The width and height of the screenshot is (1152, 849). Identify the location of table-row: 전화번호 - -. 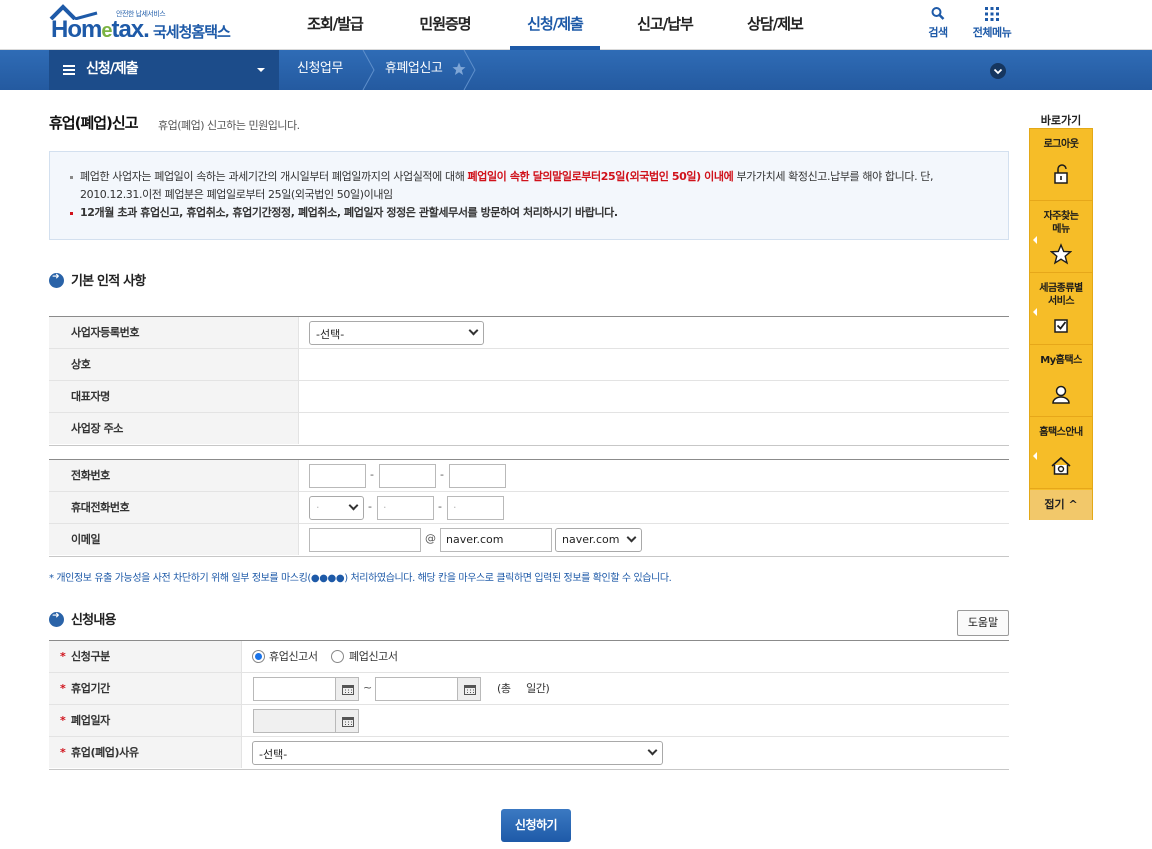
(529, 476).